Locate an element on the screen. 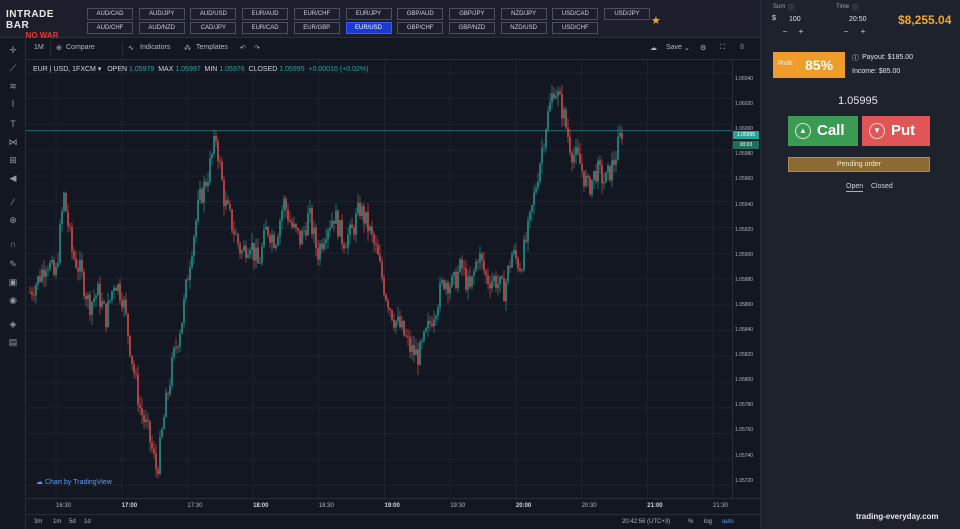 This screenshot has width=960, height=529. tab-open: Open is located at coordinates (855, 187).